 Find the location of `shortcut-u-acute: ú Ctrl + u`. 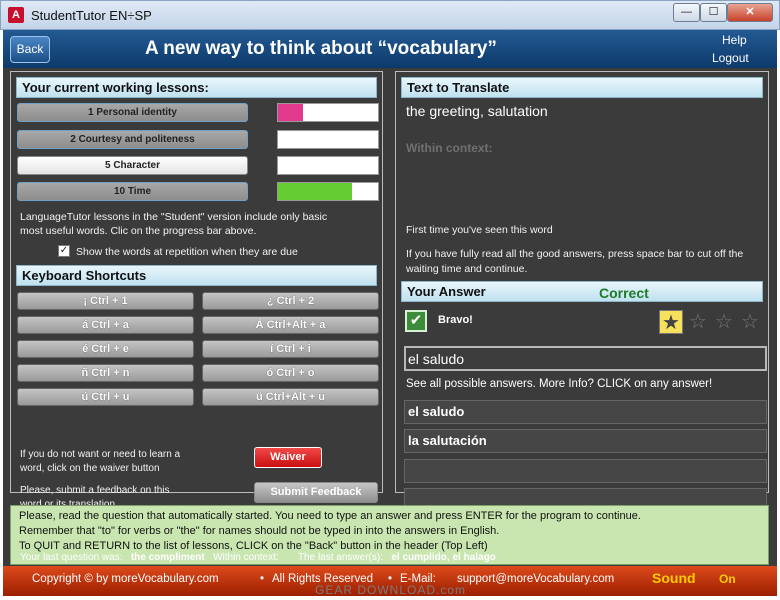

shortcut-u-acute: ú Ctrl + u is located at coordinates (105, 397).